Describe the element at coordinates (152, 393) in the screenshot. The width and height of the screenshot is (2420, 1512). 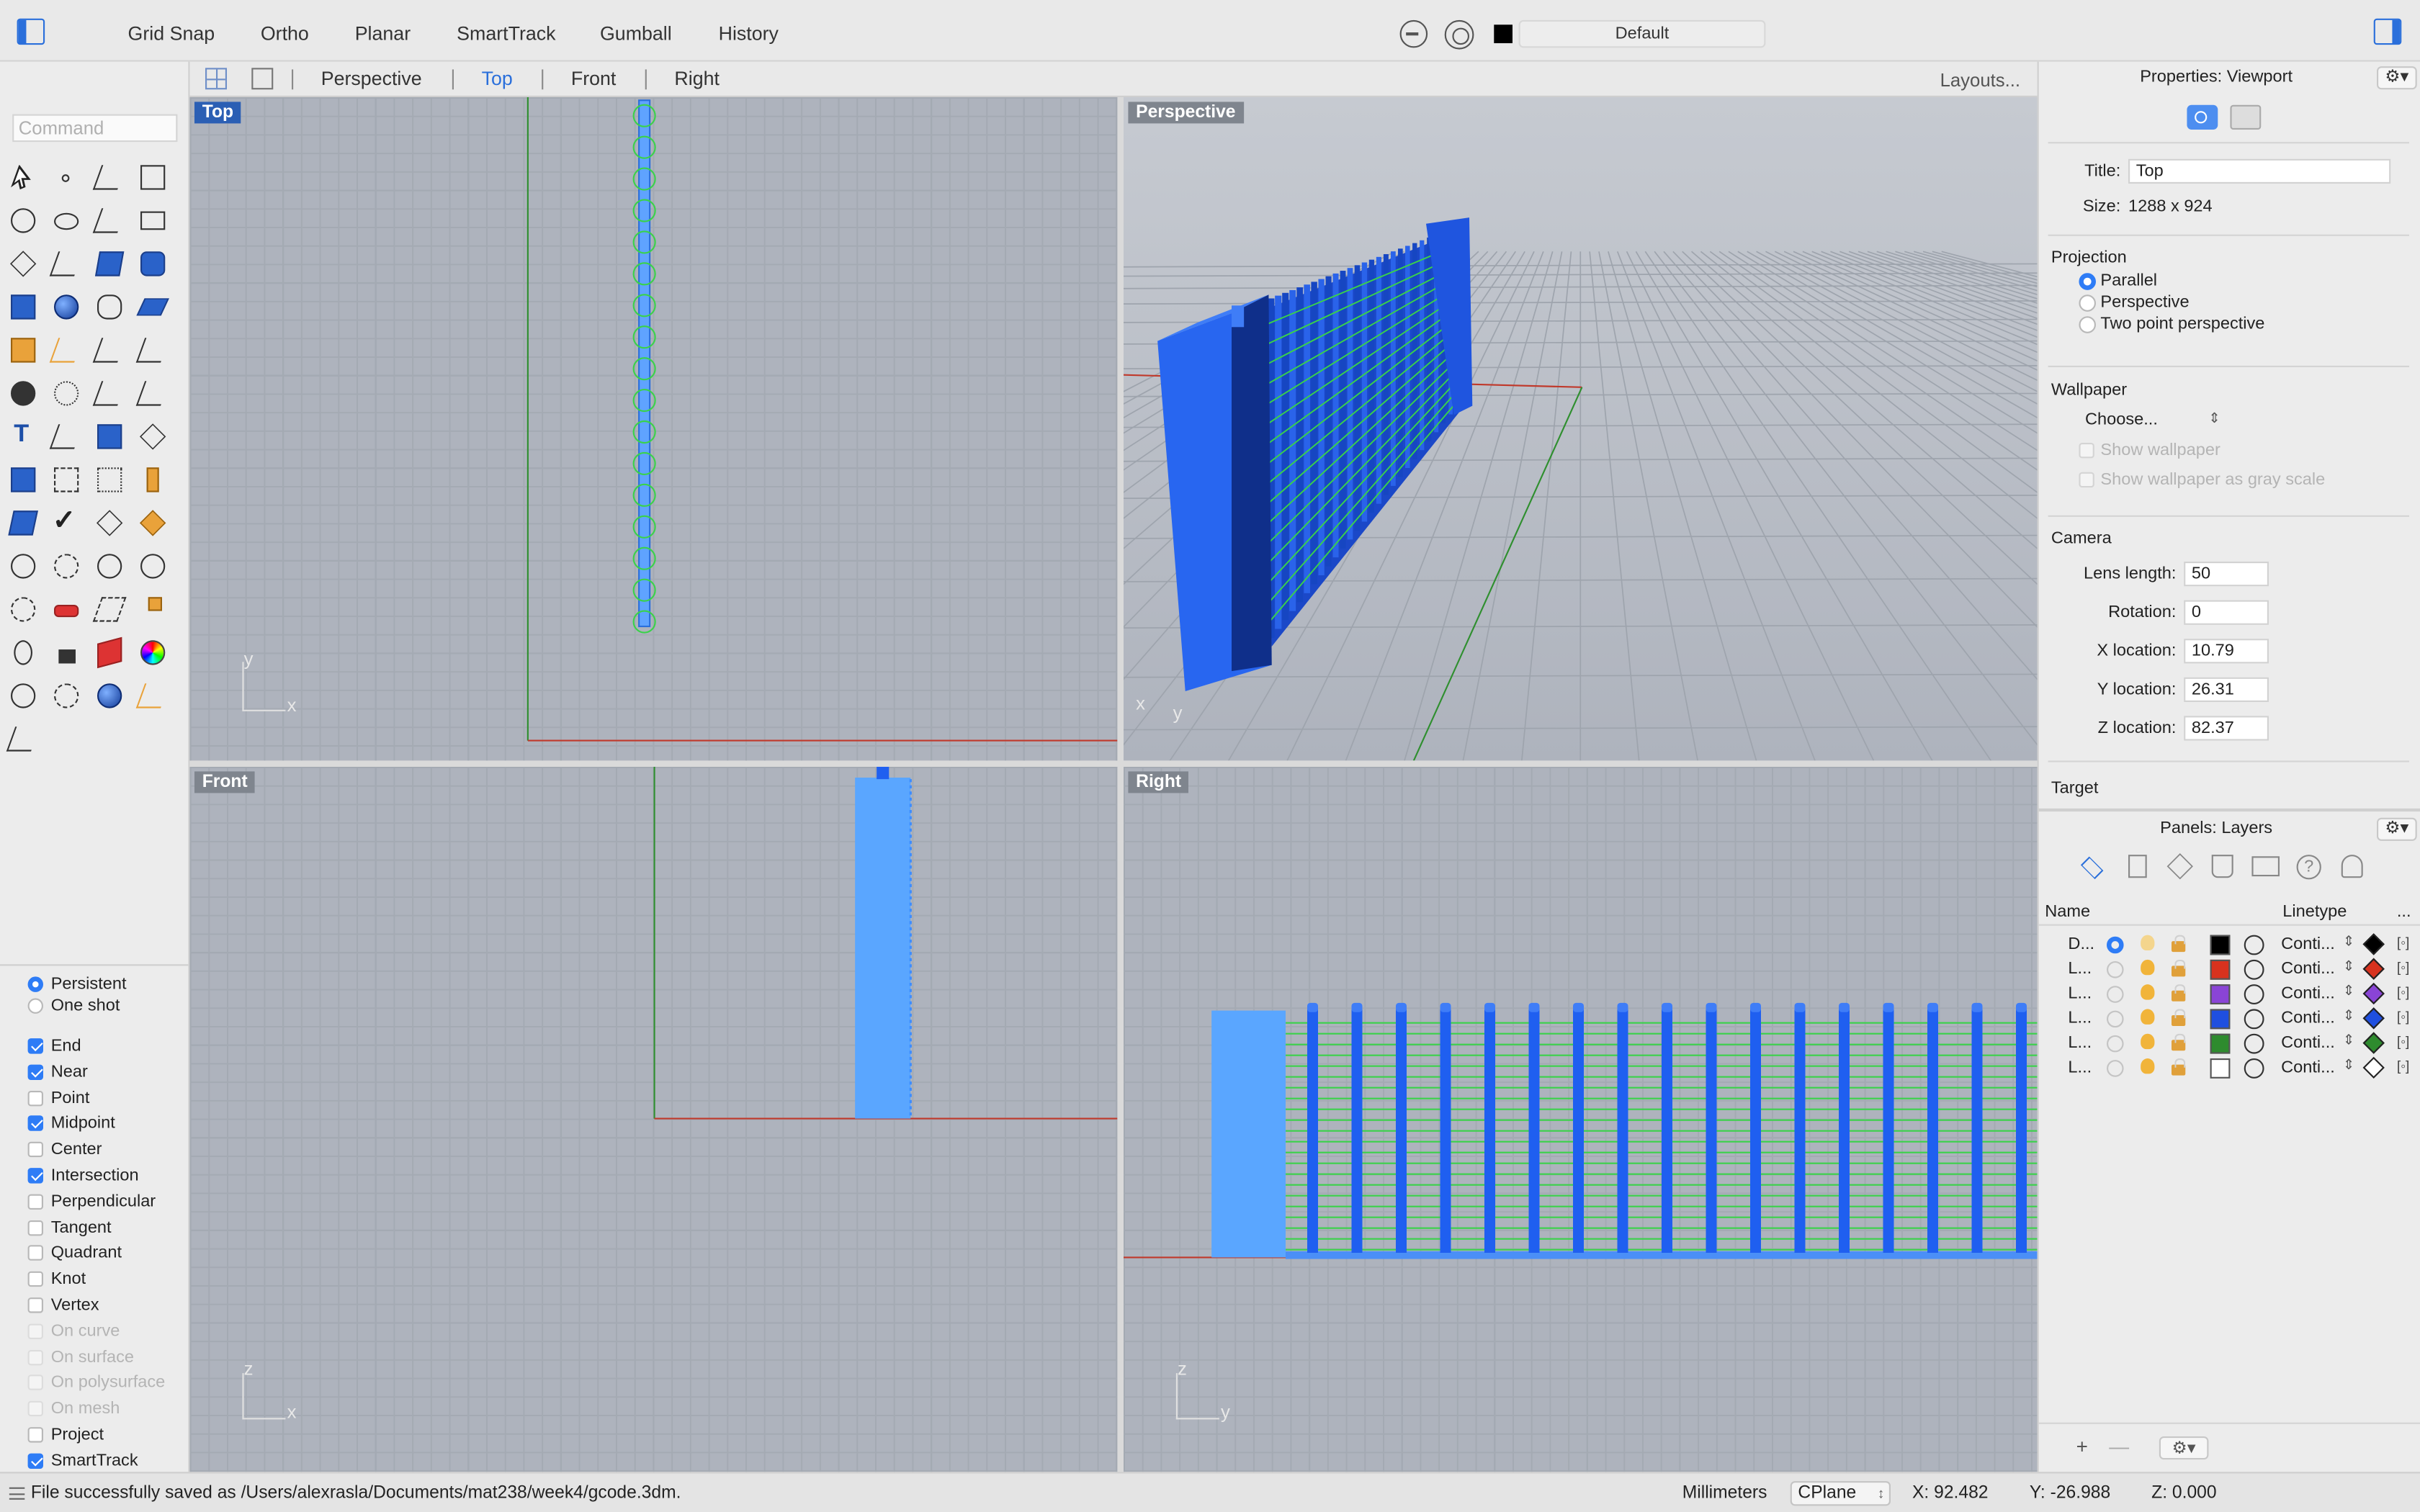
I see `explode-icon` at that location.